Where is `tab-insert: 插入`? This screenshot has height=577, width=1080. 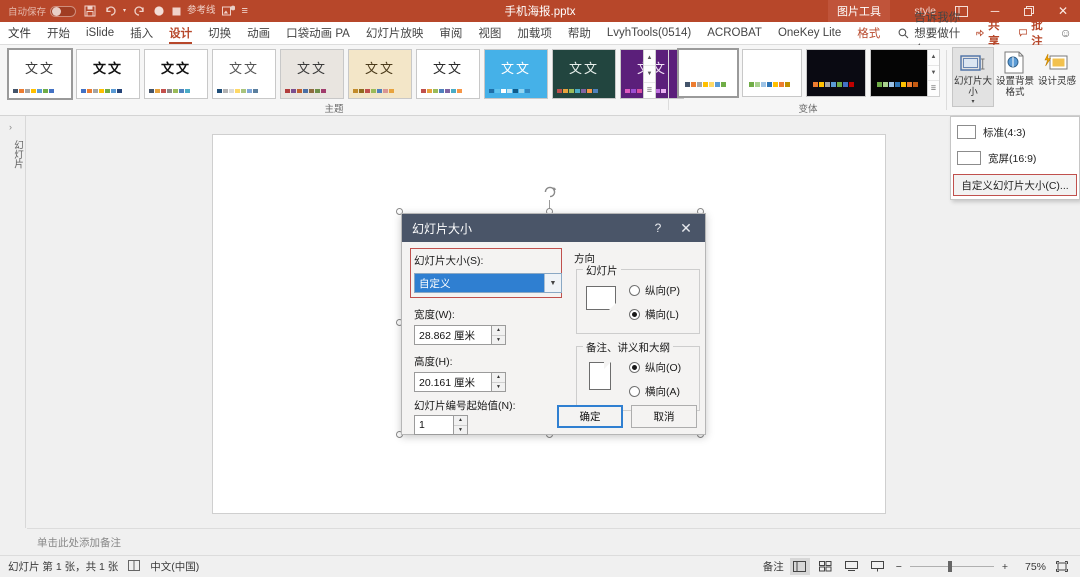 tab-insert: 插入 is located at coordinates (141, 33).